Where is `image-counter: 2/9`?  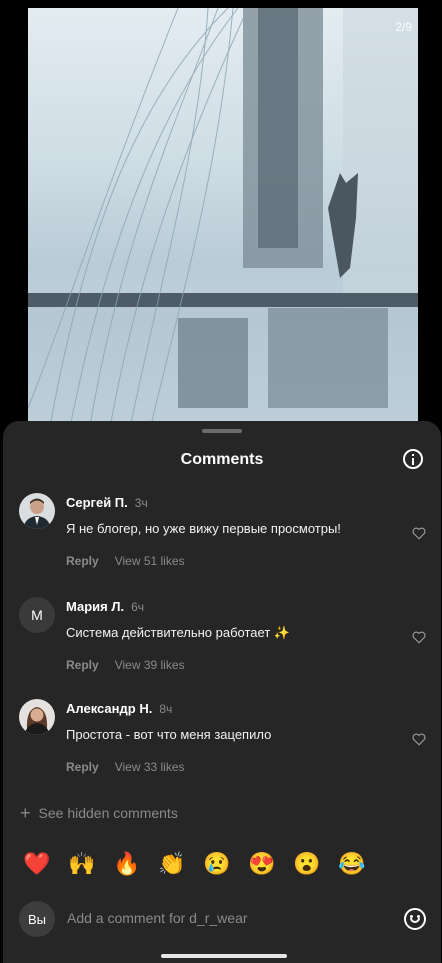
image-counter: 2/9 is located at coordinates (403, 27).